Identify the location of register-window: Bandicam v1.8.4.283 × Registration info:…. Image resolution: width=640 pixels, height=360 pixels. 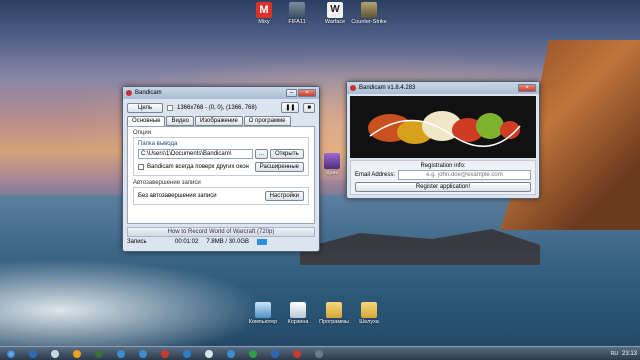
(443, 140).